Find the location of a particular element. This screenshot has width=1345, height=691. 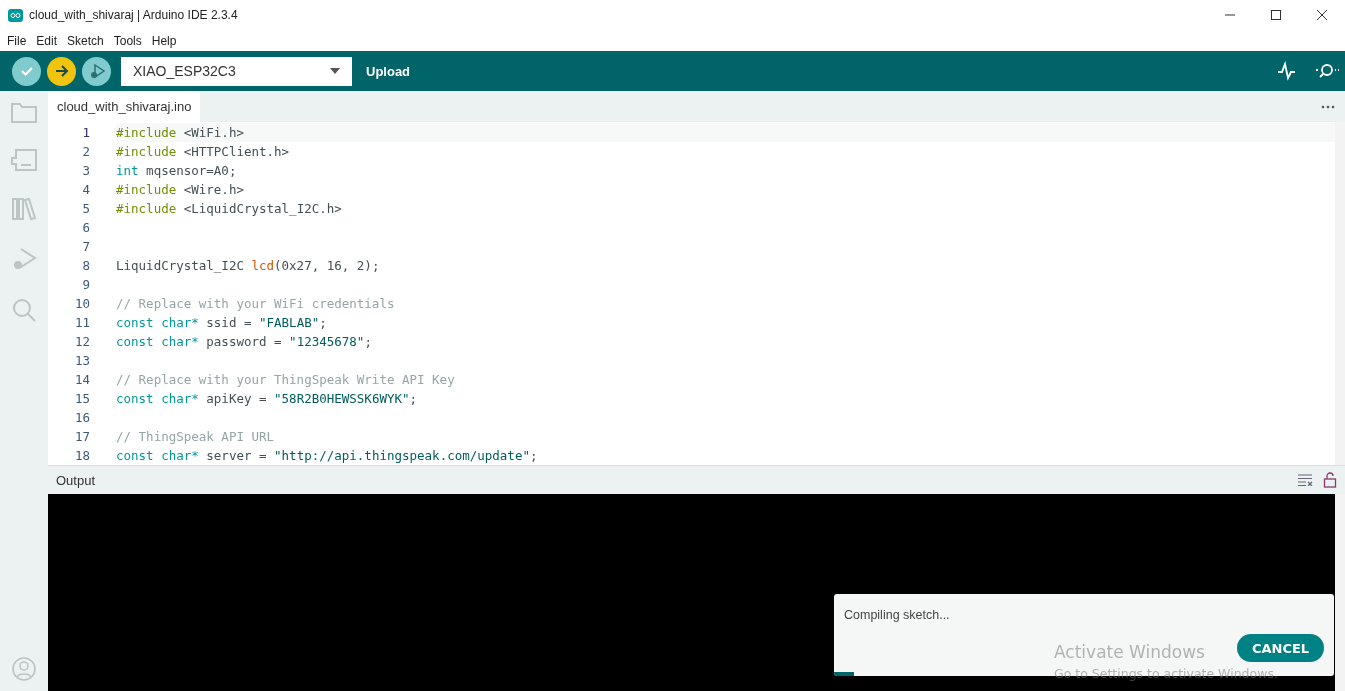

menu-item: Sketch is located at coordinates (85, 40).